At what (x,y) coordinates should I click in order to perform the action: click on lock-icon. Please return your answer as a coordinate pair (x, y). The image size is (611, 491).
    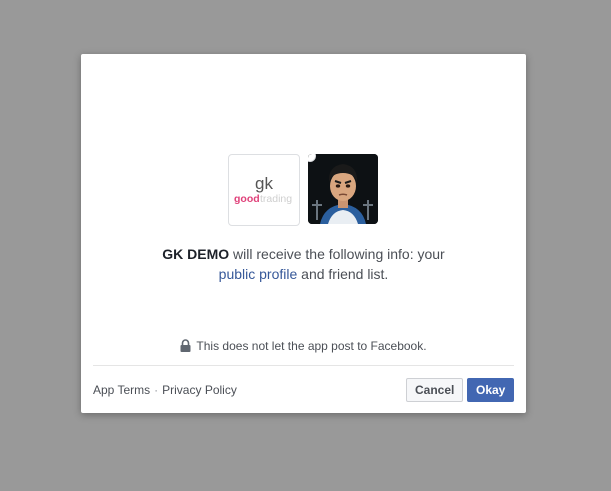
    Looking at the image, I should click on (185, 347).